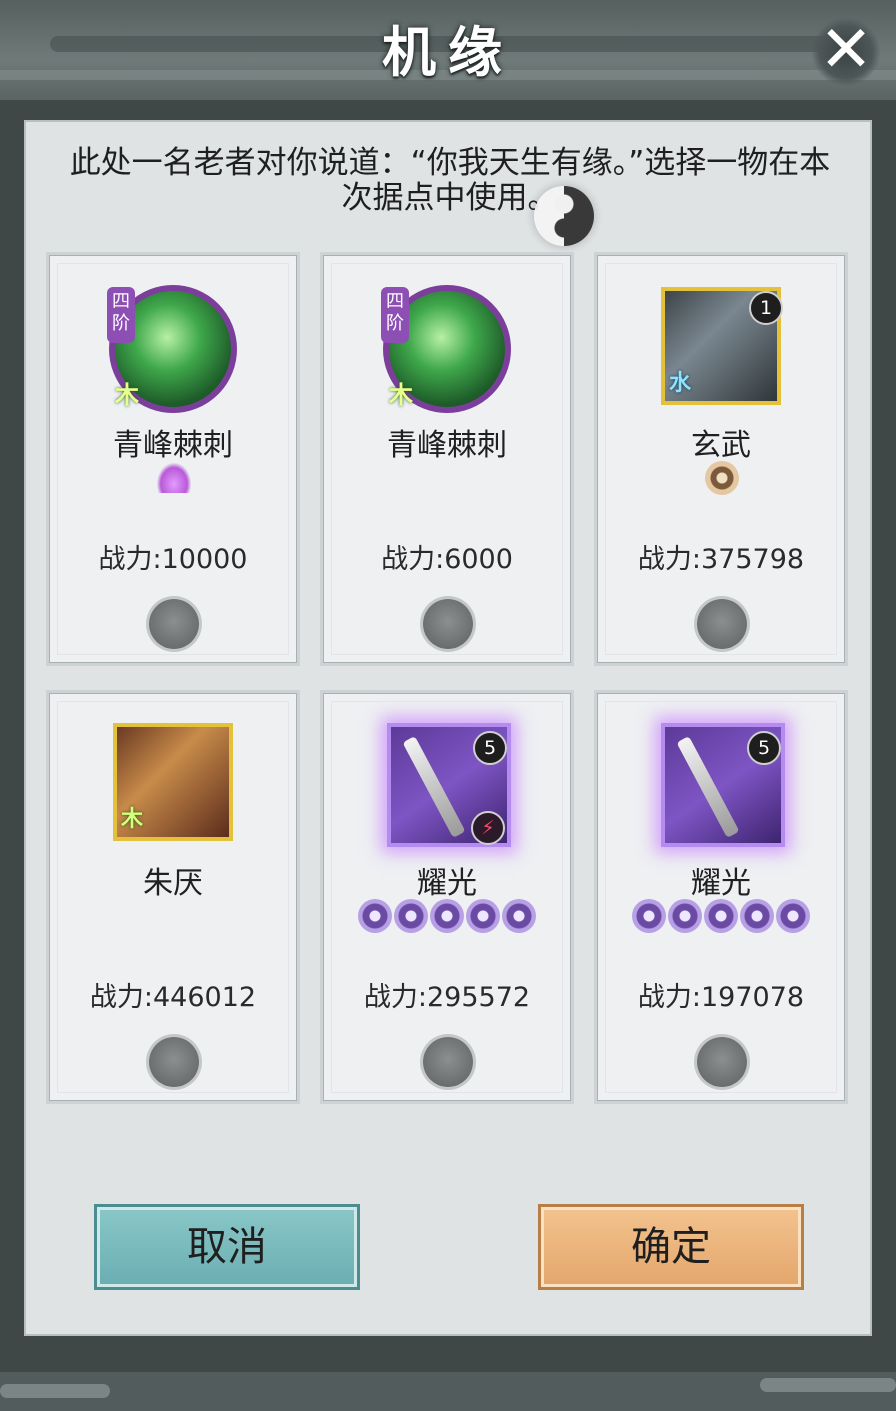 The width and height of the screenshot is (896, 1411). I want to click on level-badge: 1, so click(766, 308).